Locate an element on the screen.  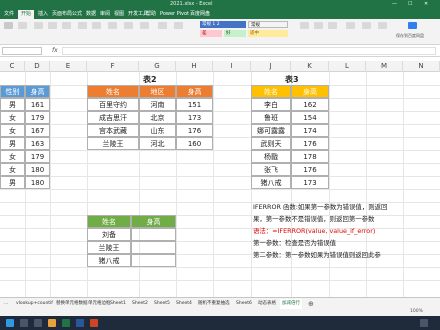
font-icon is located at coordinates (38, 25).